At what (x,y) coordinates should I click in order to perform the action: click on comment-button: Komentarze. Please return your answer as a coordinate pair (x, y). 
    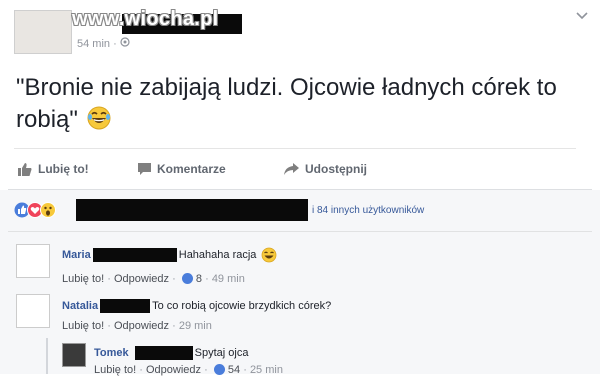
    Looking at the image, I should click on (182, 169).